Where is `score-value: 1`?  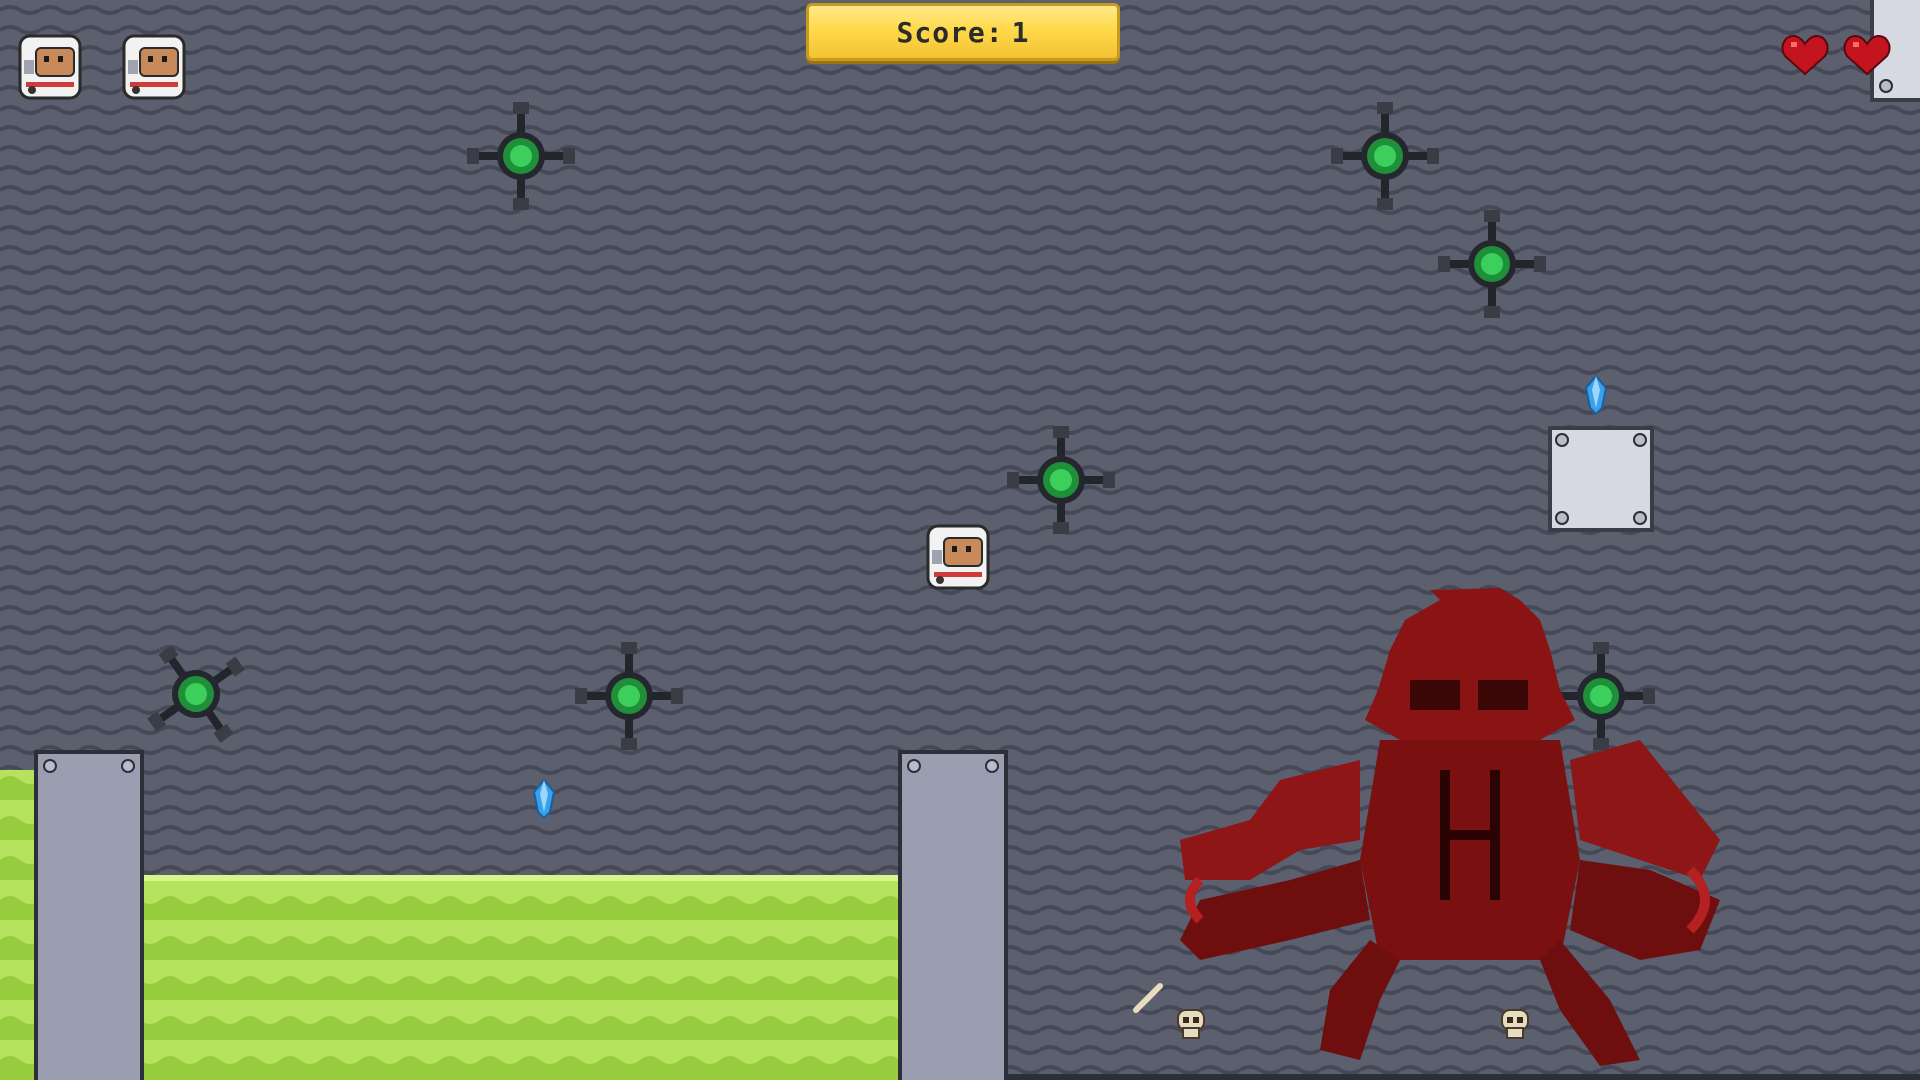 score-value: 1 is located at coordinates (1020, 32).